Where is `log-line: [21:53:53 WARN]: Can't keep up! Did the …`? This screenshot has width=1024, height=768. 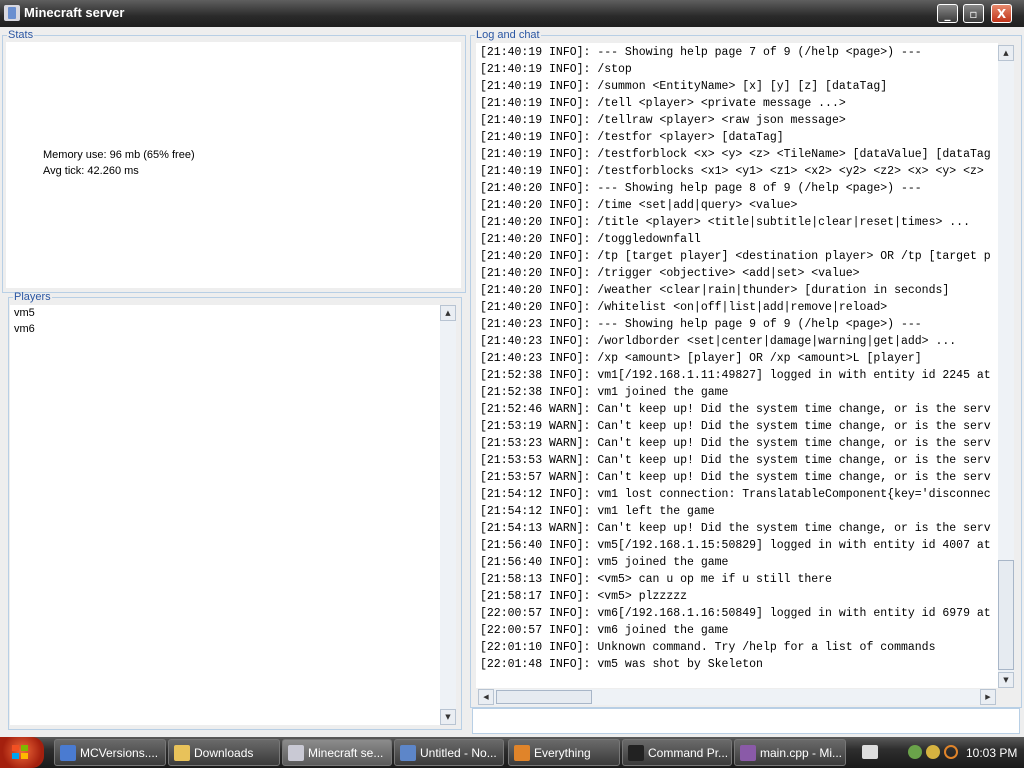
log-line: [21:53:53 WARN]: Can't keep up! Did the … is located at coordinates (735, 460).